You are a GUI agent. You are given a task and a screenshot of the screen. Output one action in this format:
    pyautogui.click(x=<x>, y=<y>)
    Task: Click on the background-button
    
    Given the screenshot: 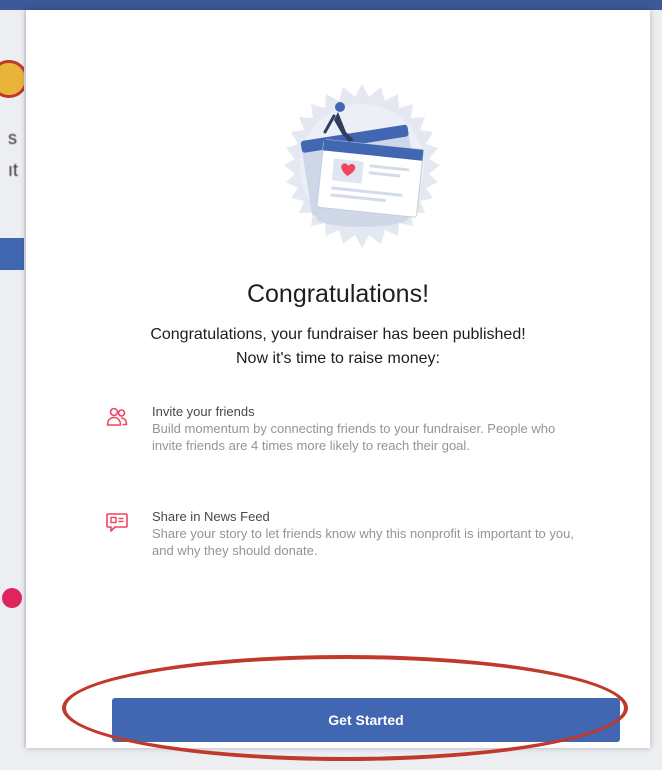 What is the action you would take?
    pyautogui.click(x=12, y=254)
    